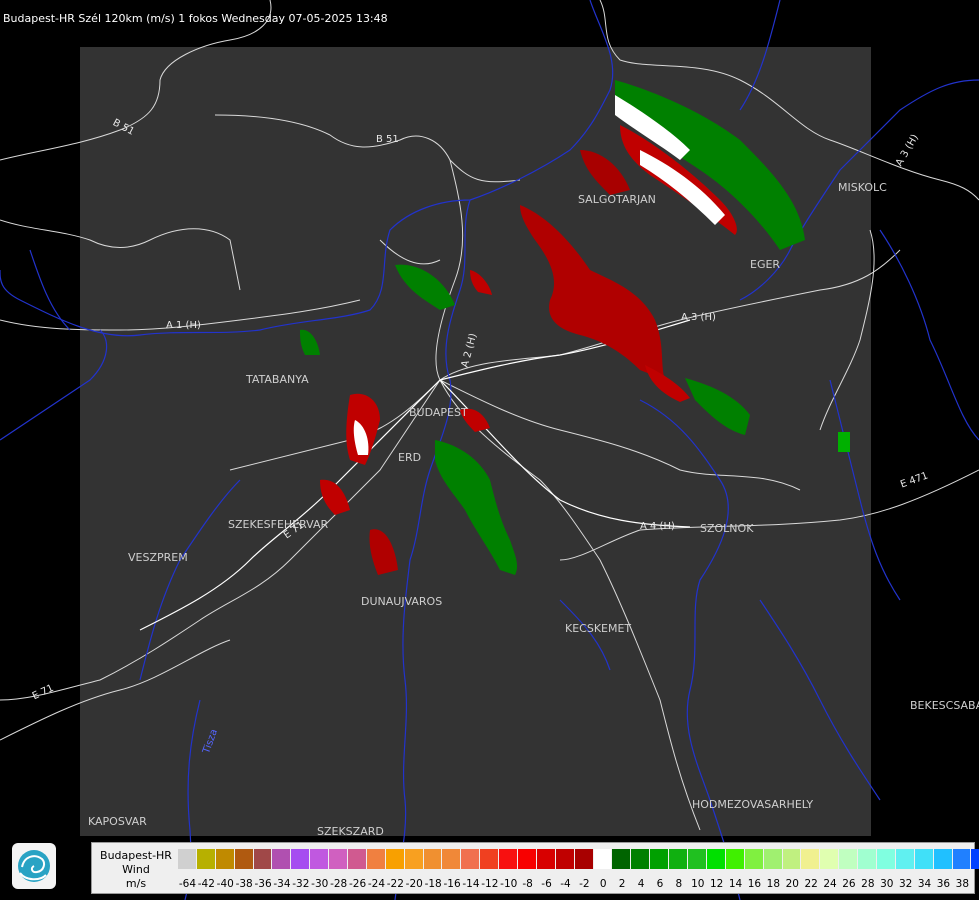 The width and height of the screenshot is (979, 900). I want to click on legend-tick-label: 22, so click(811, 884).